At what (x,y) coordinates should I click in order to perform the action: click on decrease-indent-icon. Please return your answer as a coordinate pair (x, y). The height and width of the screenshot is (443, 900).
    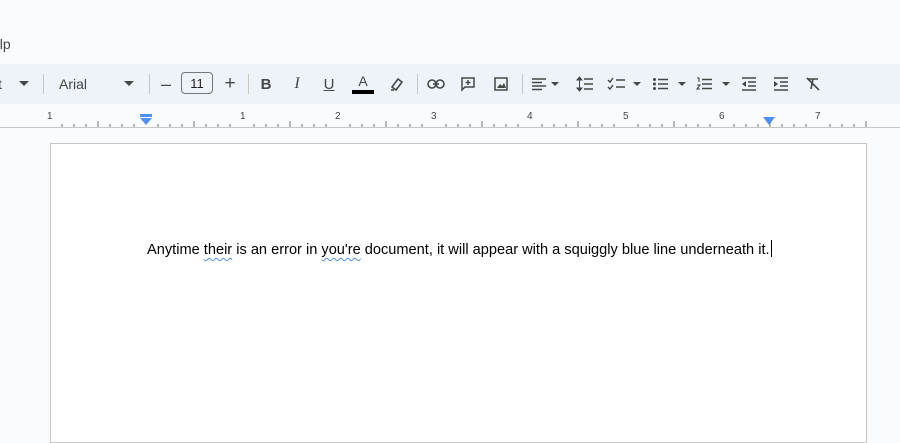
    Looking at the image, I should click on (749, 84).